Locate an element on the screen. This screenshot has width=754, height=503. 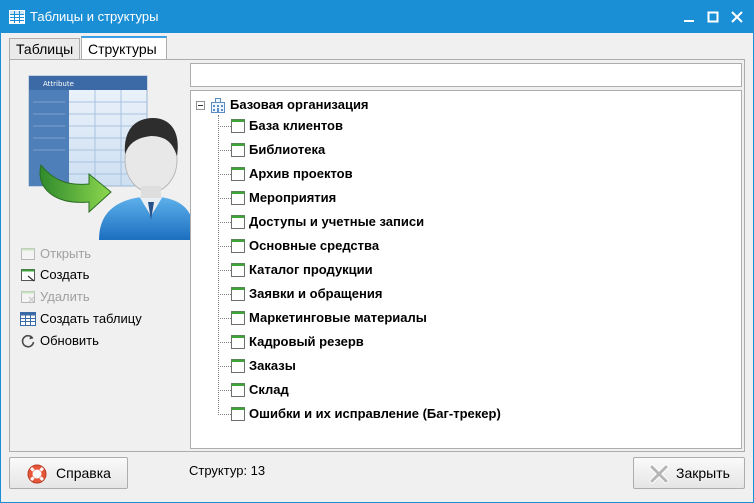
create-icon is located at coordinates (28, 275).